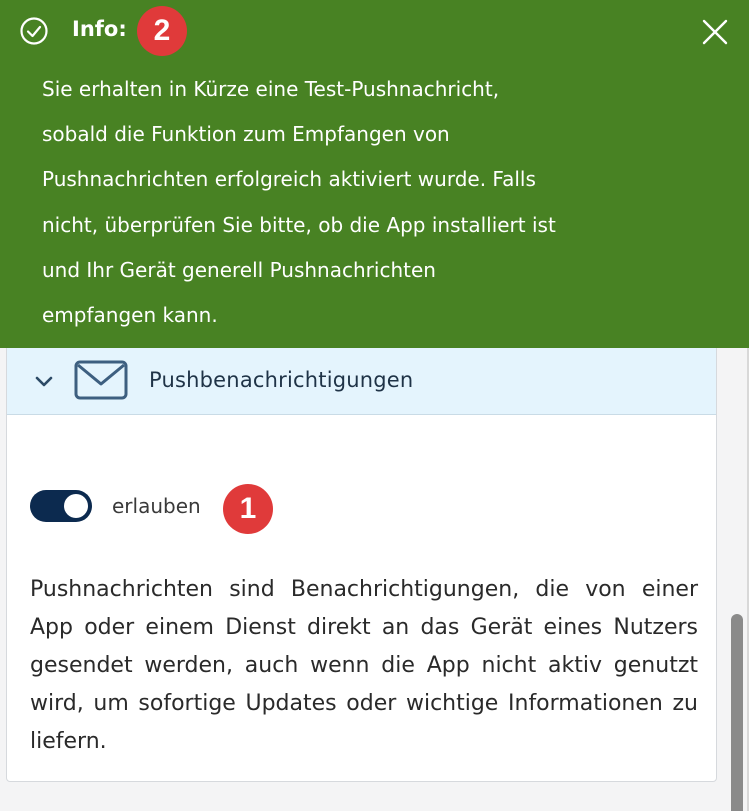  What do you see at coordinates (248, 509) in the screenshot?
I see `step-badge-1: 1` at bounding box center [248, 509].